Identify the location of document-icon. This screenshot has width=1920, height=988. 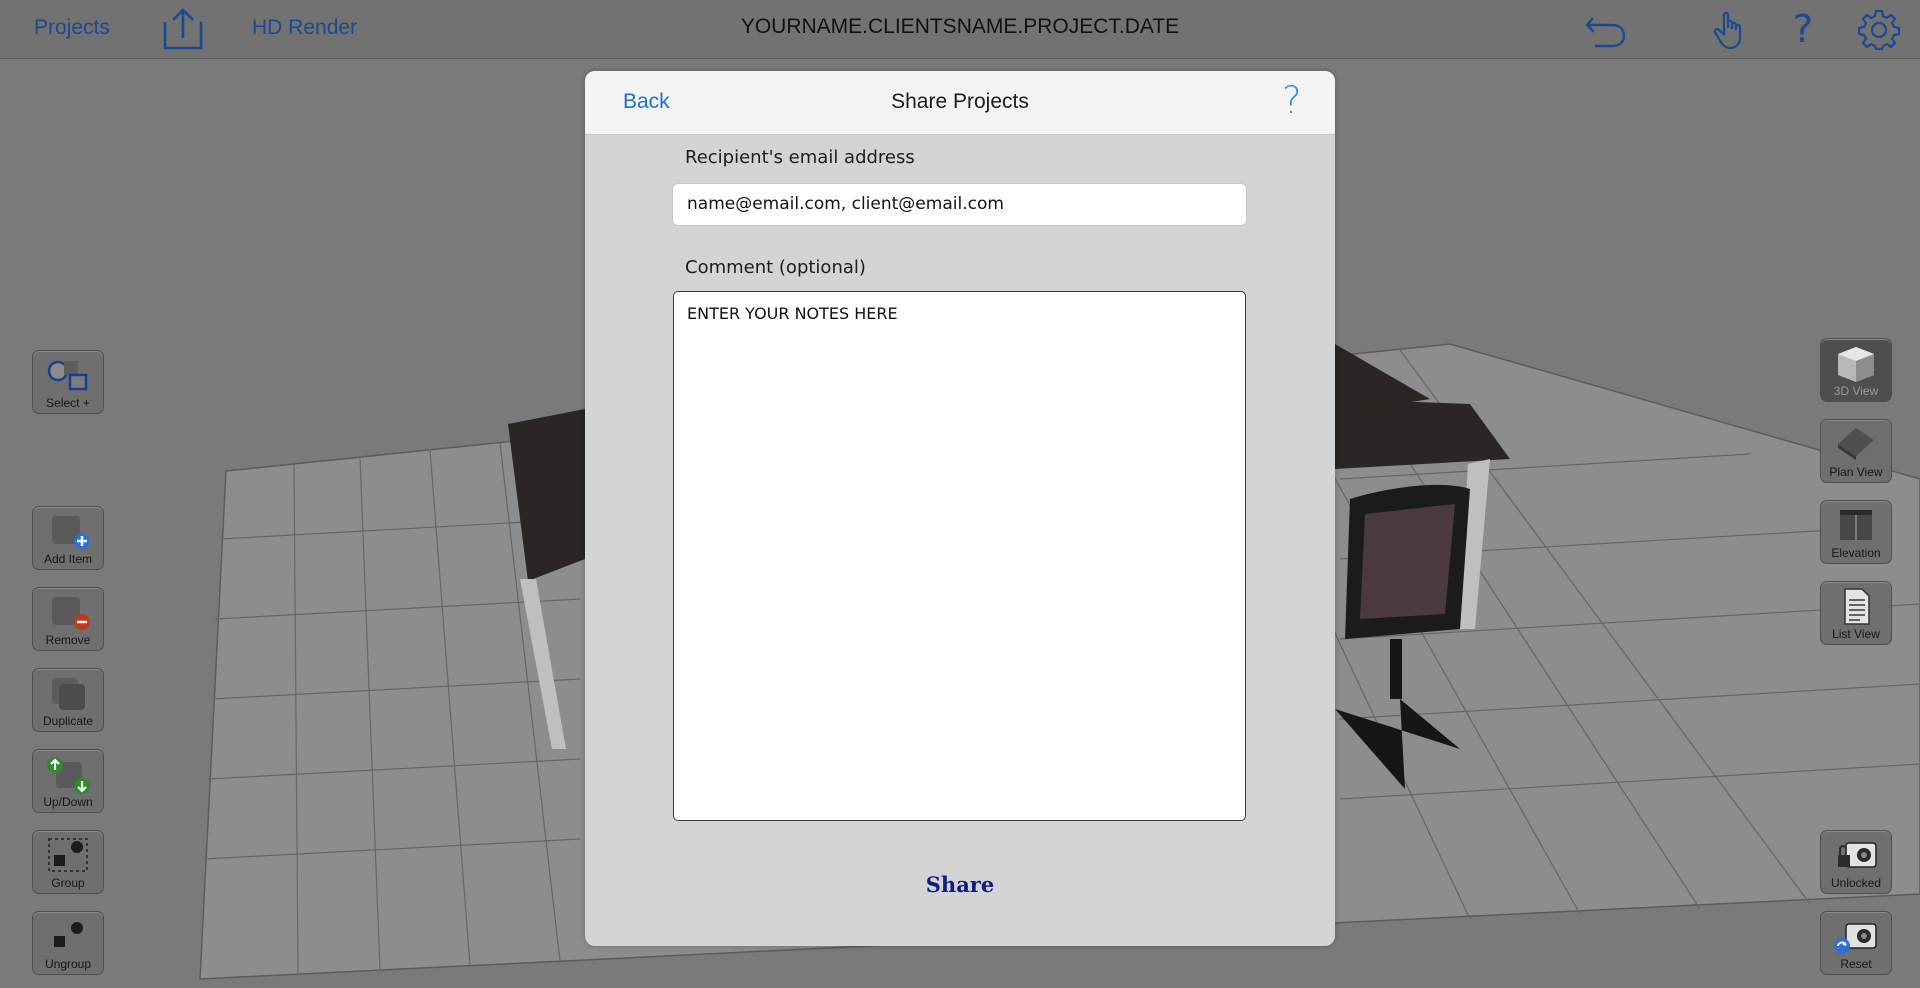
(1856, 607).